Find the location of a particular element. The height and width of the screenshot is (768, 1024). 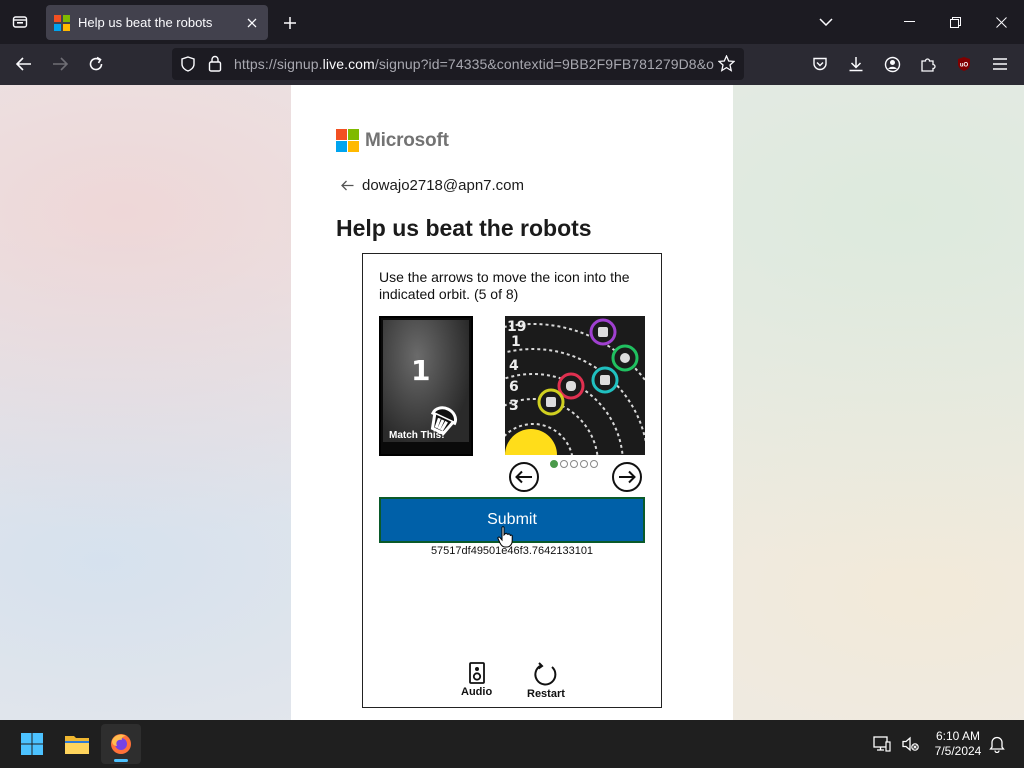

pager-dots is located at coordinates (574, 464).